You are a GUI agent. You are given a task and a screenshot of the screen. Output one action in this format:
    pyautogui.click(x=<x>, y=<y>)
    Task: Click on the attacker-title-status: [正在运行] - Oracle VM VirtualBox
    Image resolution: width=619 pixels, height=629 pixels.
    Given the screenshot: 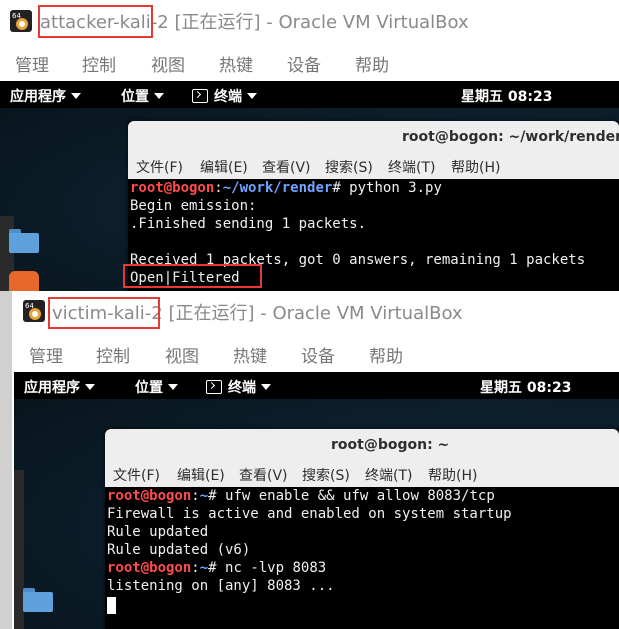 What is the action you would take?
    pyautogui.click(x=318, y=22)
    